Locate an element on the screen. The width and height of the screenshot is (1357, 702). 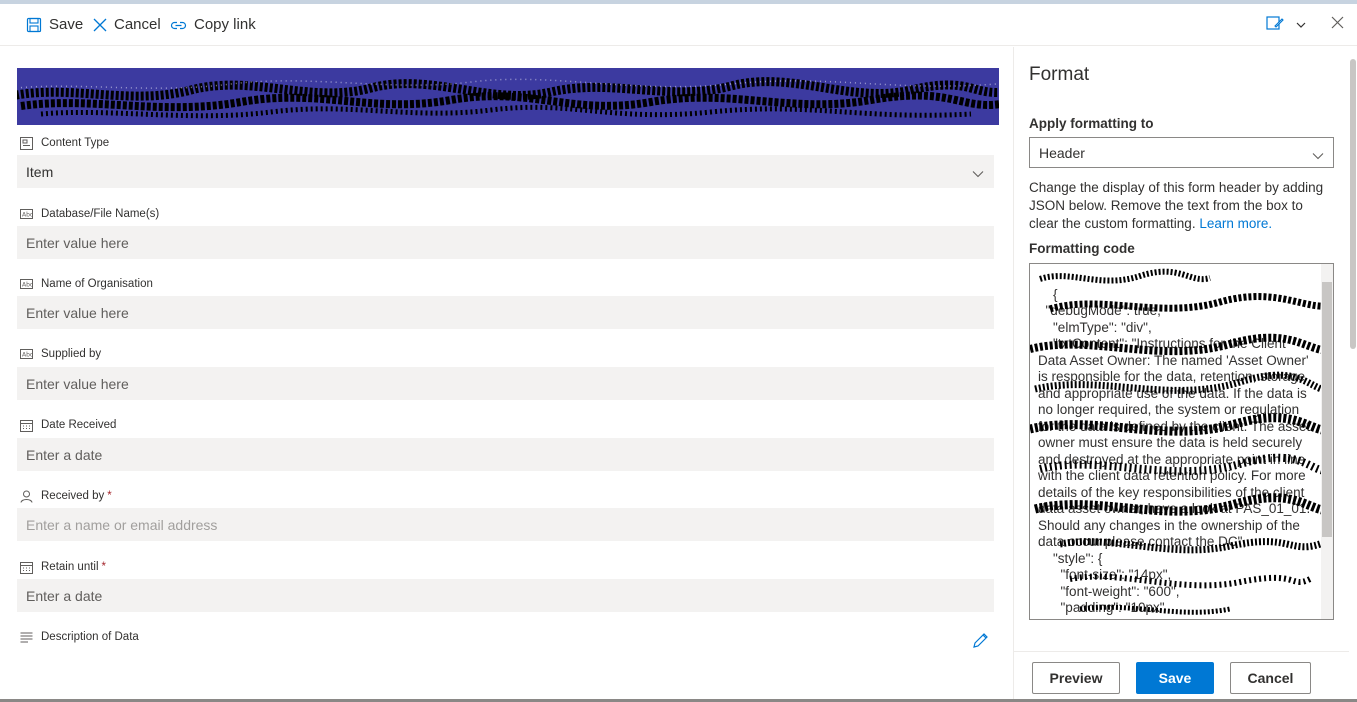
edit-description-button is located at coordinates (980, 643).